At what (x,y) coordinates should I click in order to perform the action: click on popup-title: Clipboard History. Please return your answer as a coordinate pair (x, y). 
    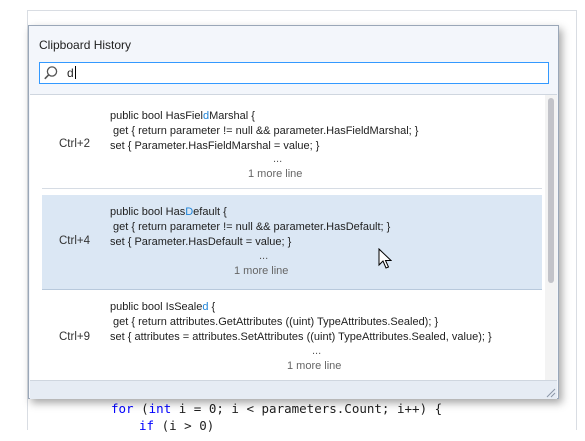
    Looking at the image, I should click on (85, 45).